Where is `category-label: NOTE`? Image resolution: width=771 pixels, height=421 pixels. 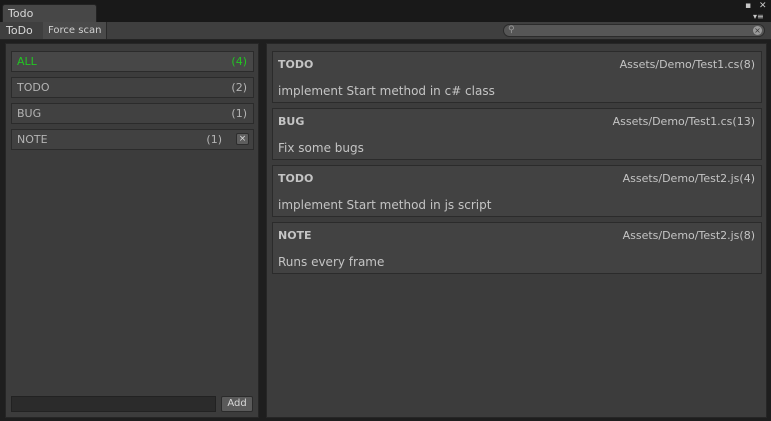 category-label: NOTE is located at coordinates (32, 139).